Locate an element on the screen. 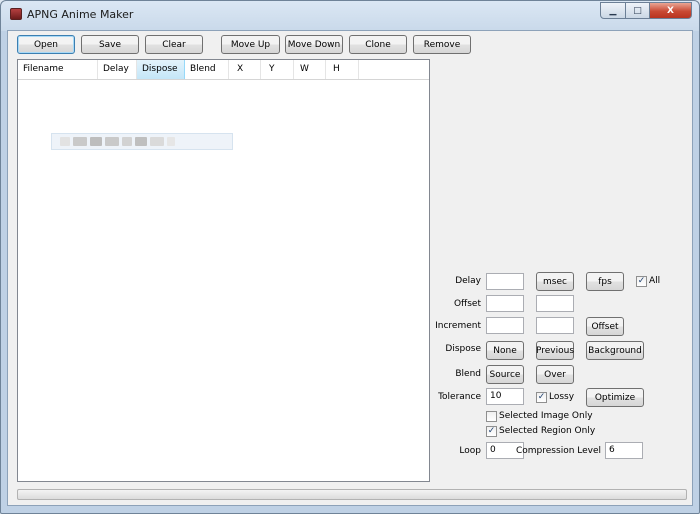  all-checkbox: ✓ is located at coordinates (641, 281).